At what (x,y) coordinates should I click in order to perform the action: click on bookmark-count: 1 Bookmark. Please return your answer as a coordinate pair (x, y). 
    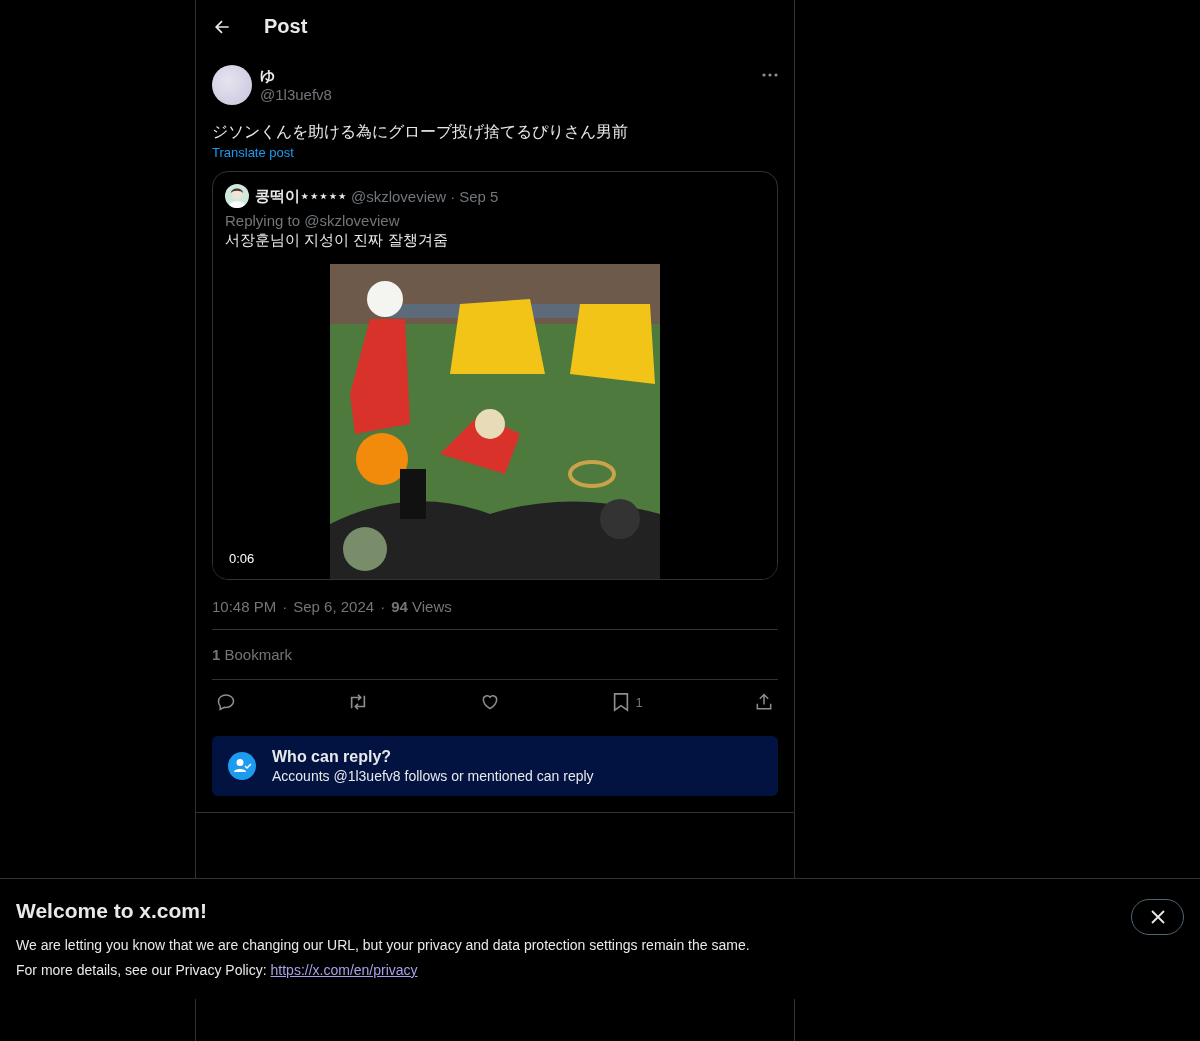
    Looking at the image, I should click on (252, 654).